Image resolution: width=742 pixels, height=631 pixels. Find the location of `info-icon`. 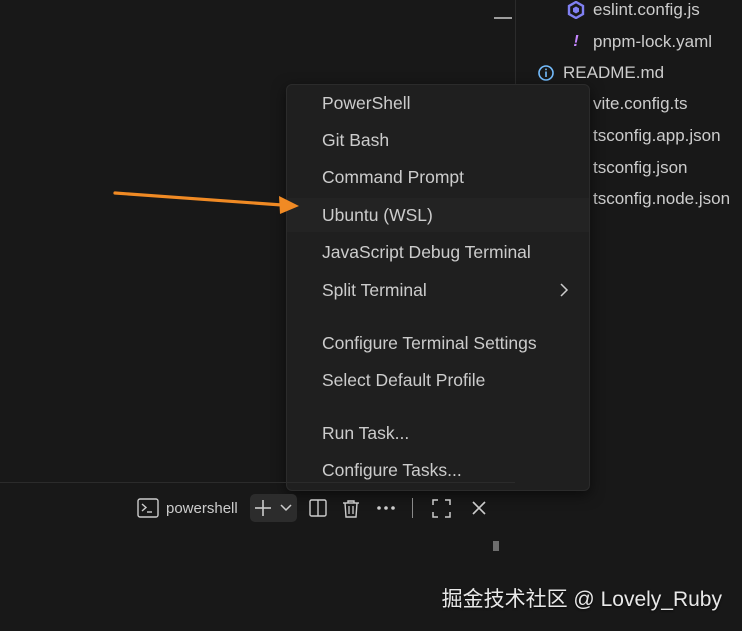

info-icon is located at coordinates (546, 73).